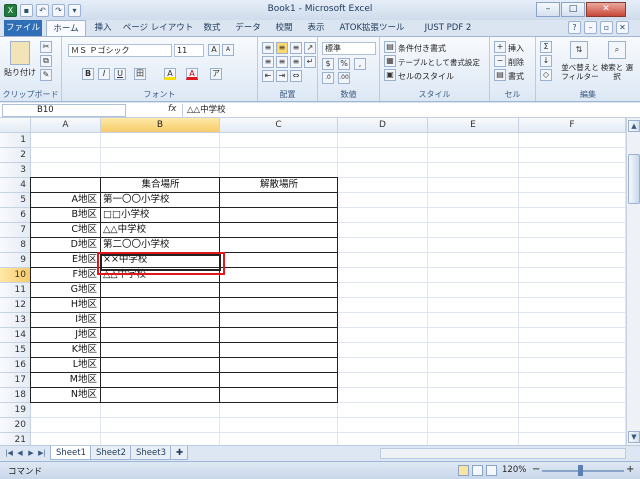 The height and width of the screenshot is (479, 640). What do you see at coordinates (463, 470) in the screenshot?
I see `normal-view-icon` at bounding box center [463, 470].